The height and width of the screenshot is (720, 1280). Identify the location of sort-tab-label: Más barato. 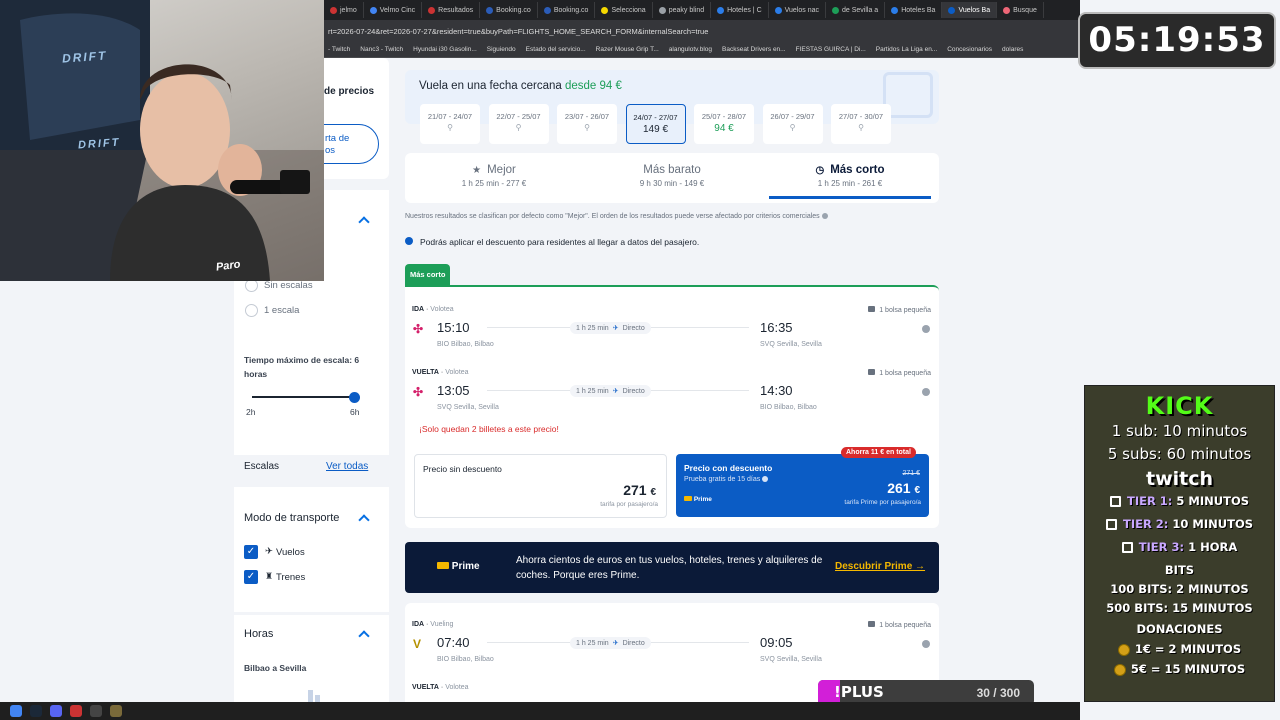
(672, 170).